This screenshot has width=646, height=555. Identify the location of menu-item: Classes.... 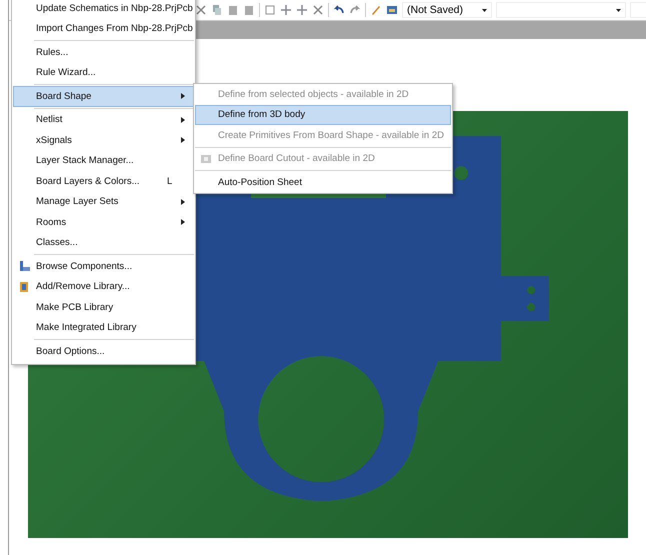
(103, 242).